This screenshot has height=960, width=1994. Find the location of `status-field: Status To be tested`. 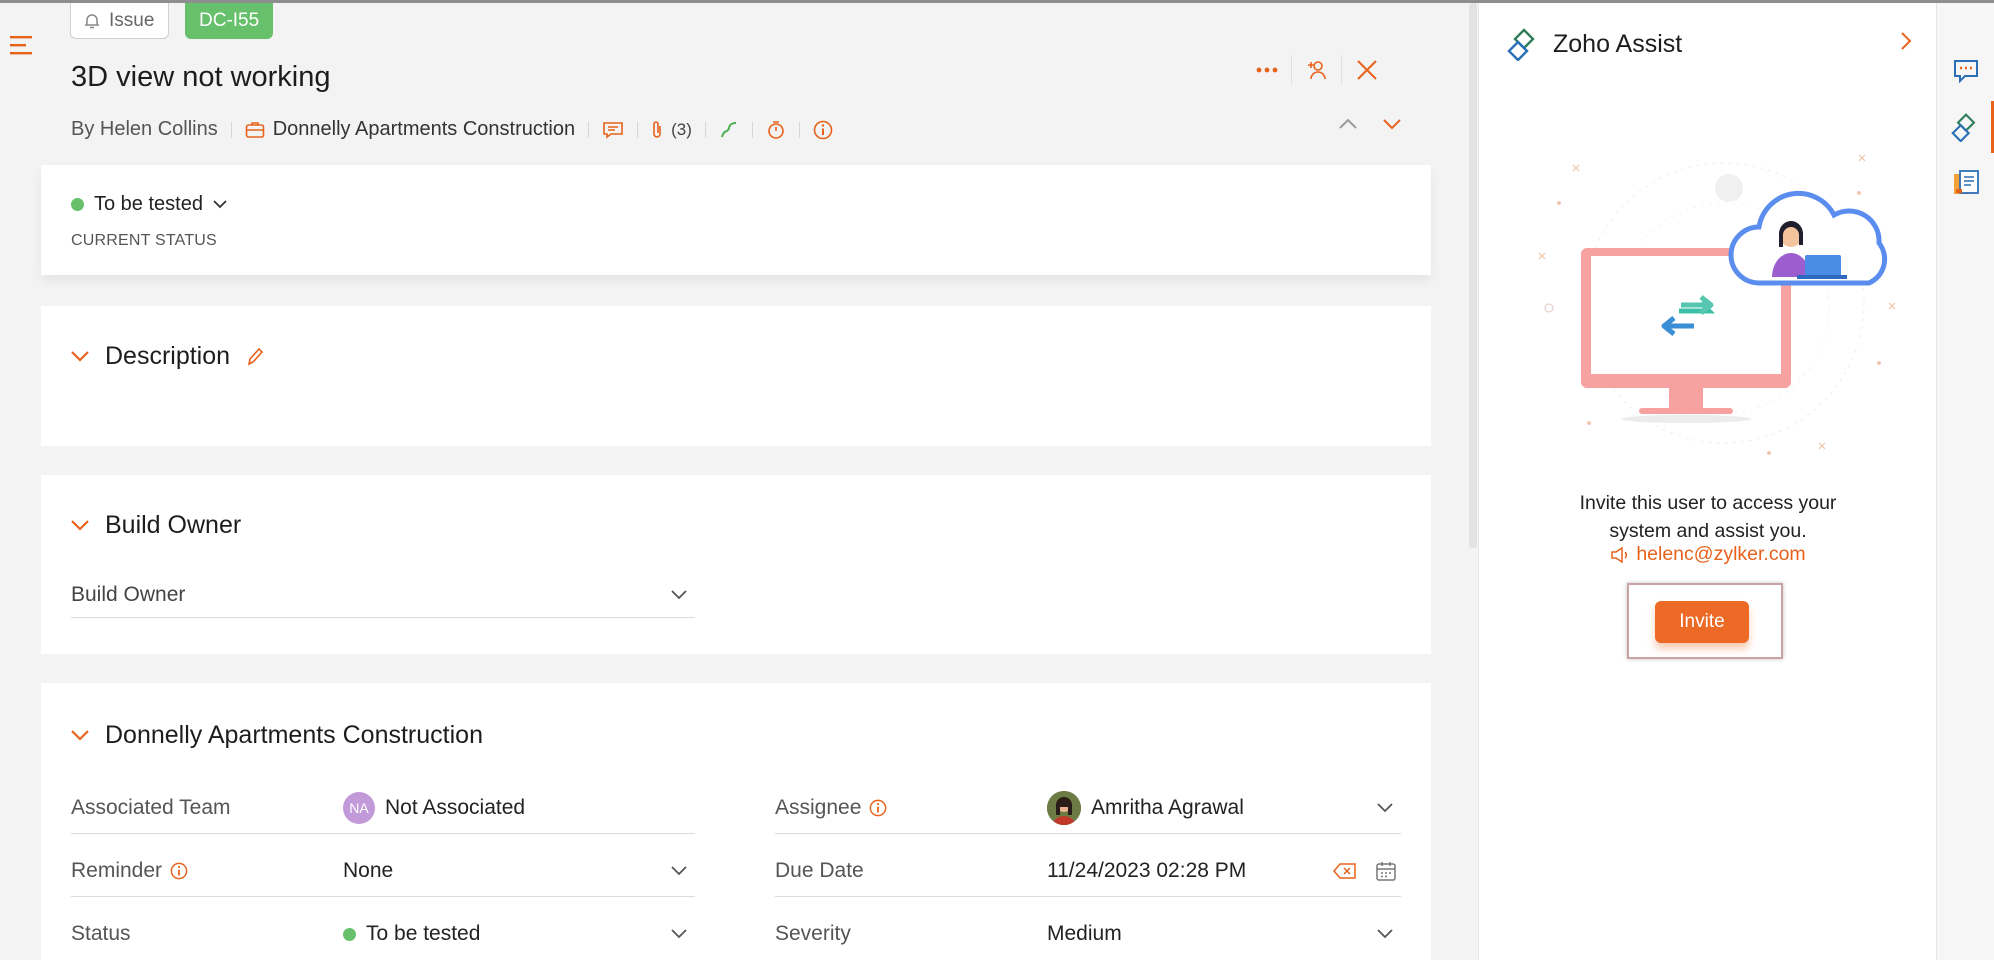

status-field: Status To be tested is located at coordinates (383, 934).